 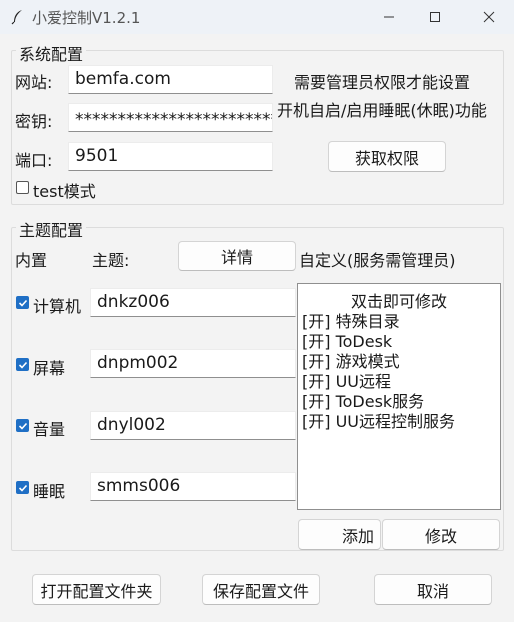 I want to click on theme-config-legend: 主题配置, so click(x=51, y=229).